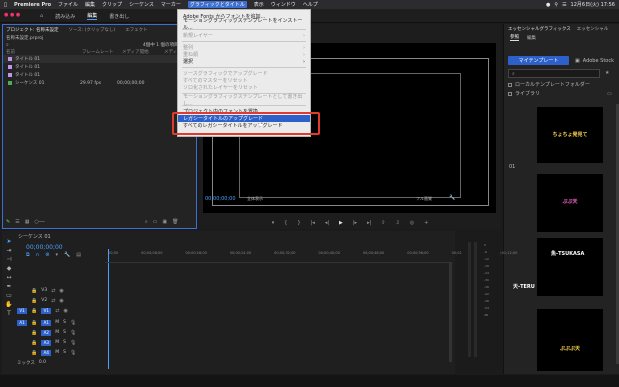  Describe the element at coordinates (46, 332) in the screenshot. I see `track-label: A2` at that location.